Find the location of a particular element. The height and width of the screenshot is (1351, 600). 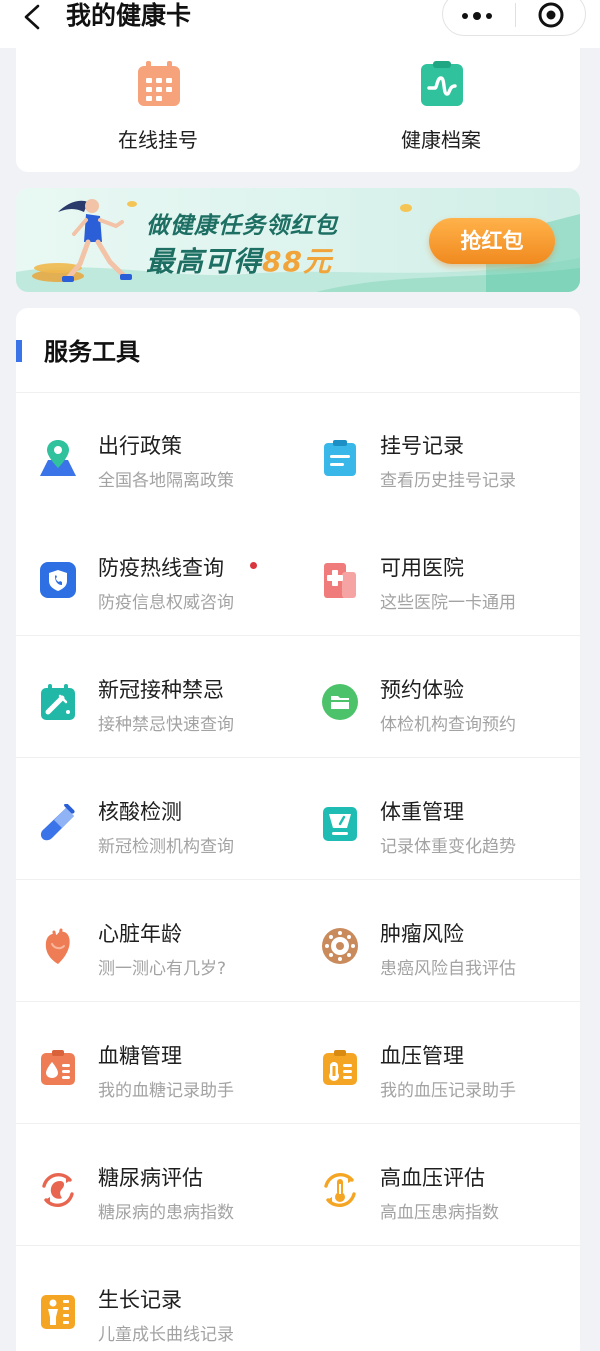

red-packet-banner: 做健康任务领红包 最高可得88元 抢红包 is located at coordinates (298, 240).